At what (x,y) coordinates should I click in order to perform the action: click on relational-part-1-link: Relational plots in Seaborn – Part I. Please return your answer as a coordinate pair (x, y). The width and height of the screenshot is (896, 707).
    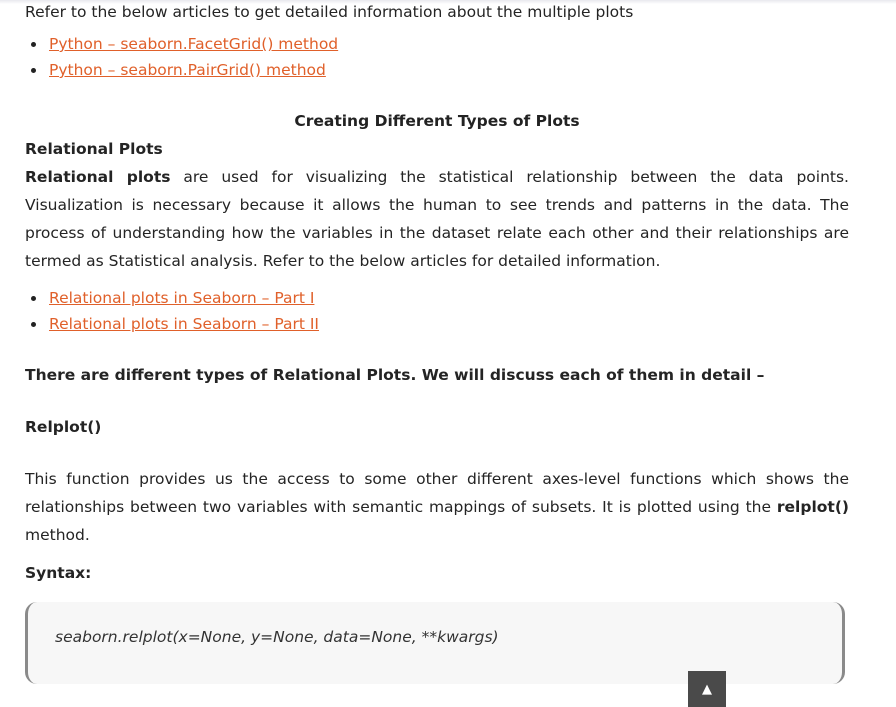
    Looking at the image, I should click on (181, 298).